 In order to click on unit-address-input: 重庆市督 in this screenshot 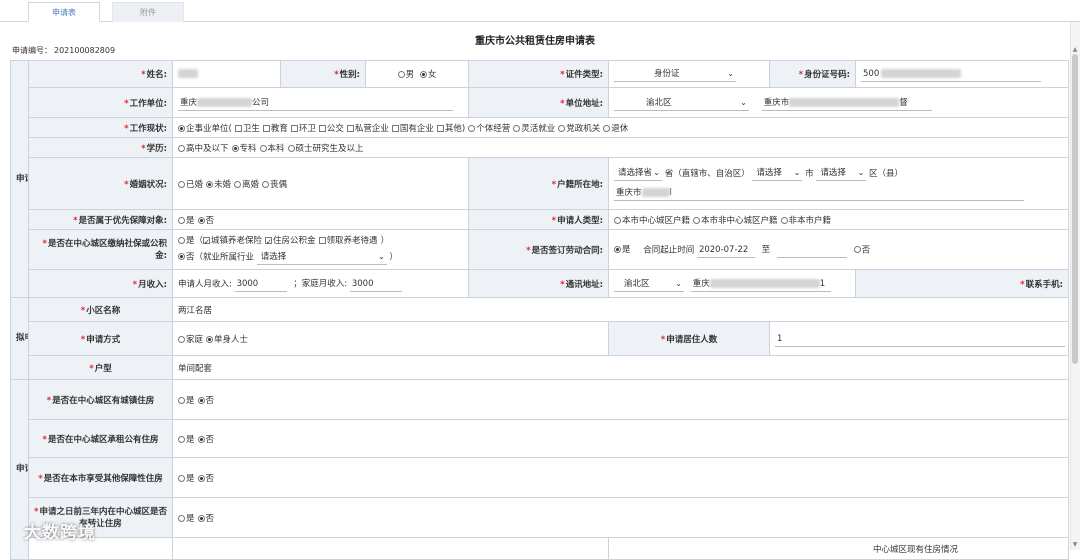, I will do `click(846, 103)`.